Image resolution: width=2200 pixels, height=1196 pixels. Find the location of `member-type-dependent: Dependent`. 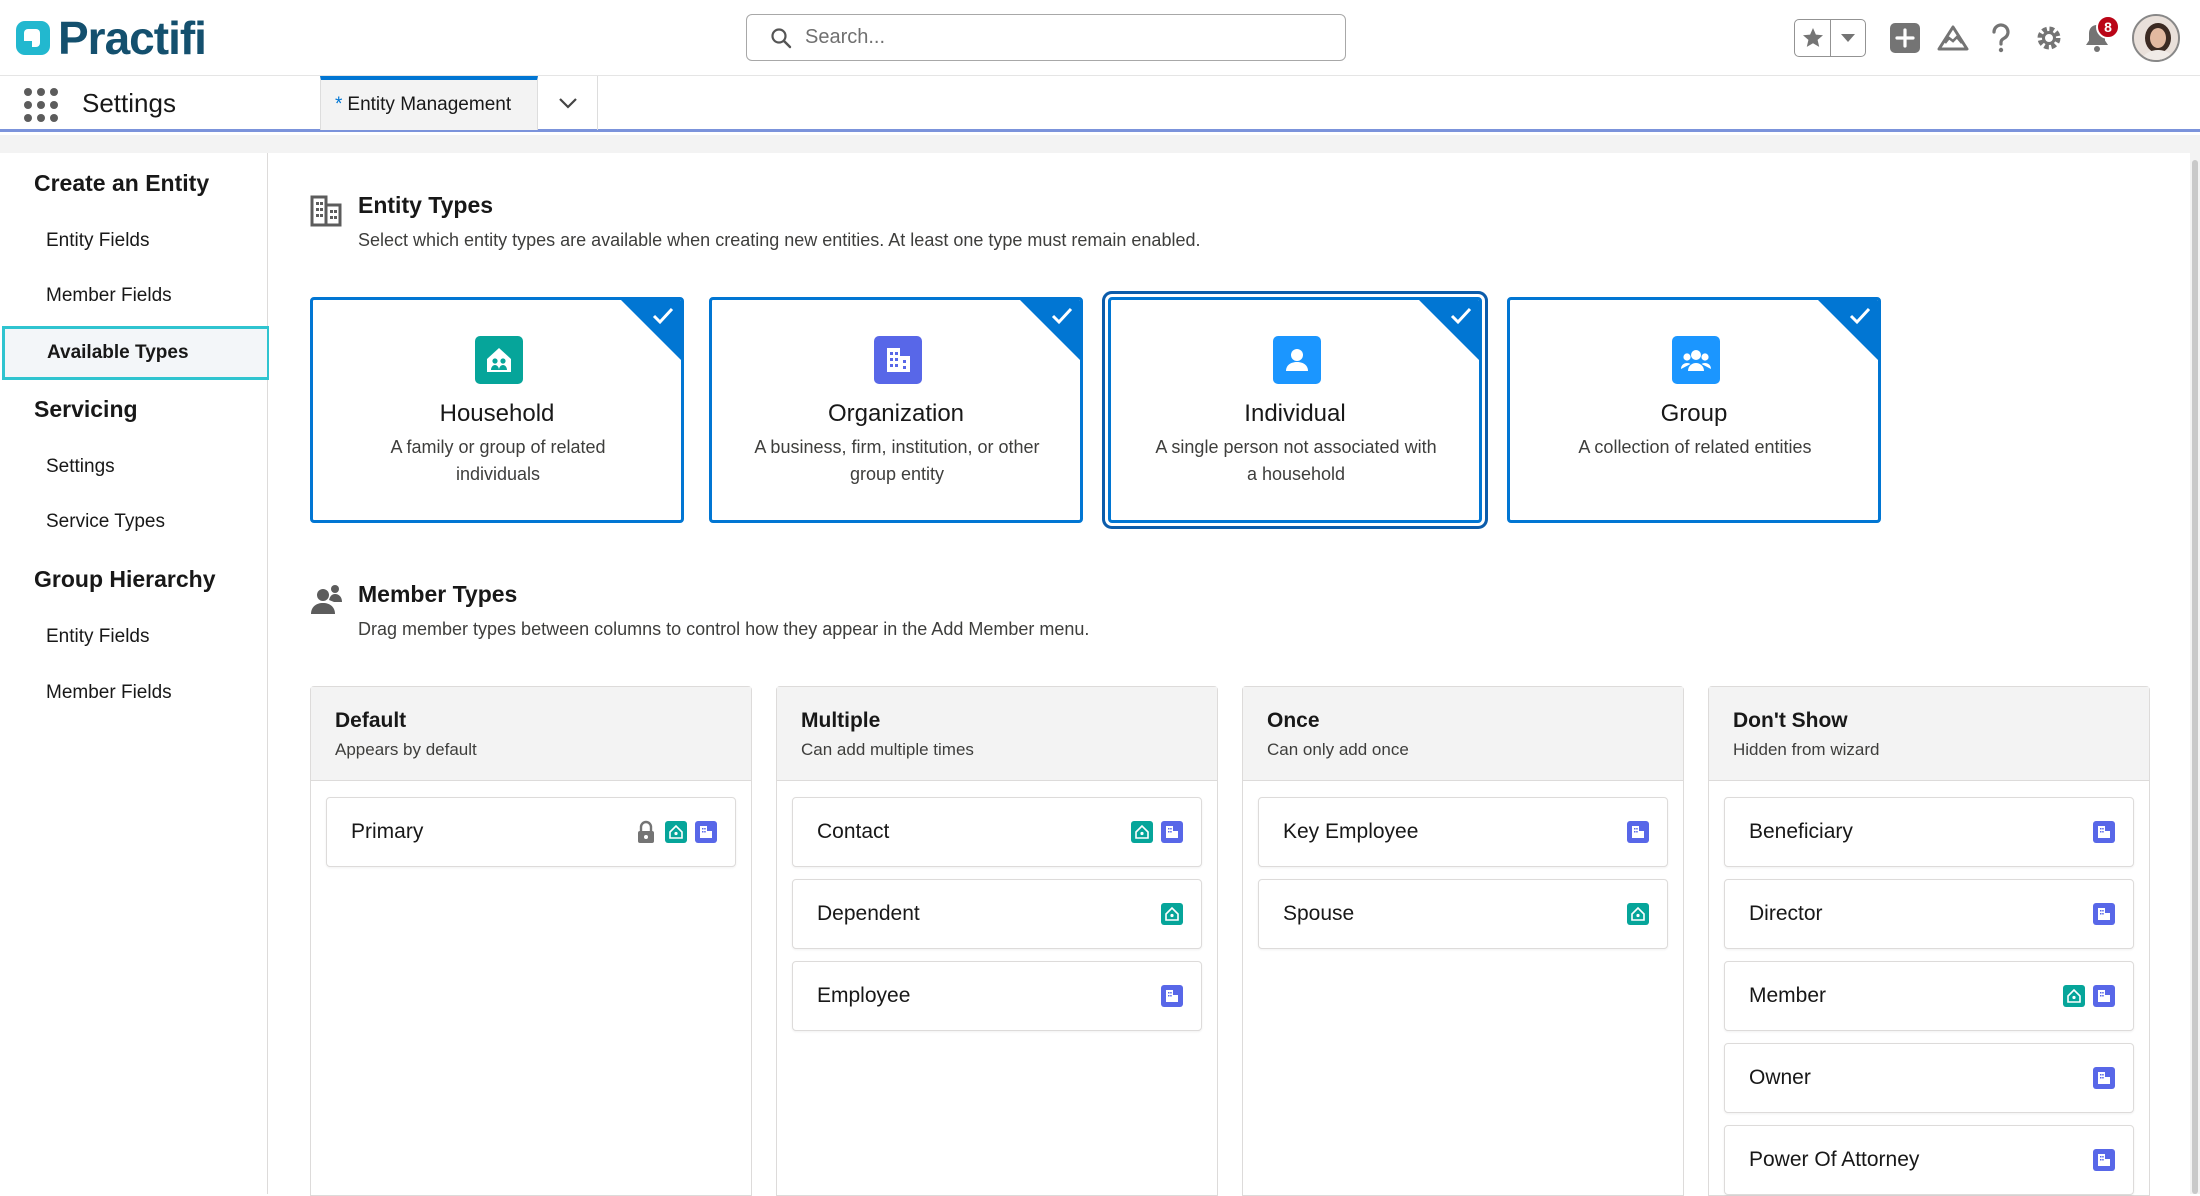

member-type-dependent: Dependent is located at coordinates (997, 914).